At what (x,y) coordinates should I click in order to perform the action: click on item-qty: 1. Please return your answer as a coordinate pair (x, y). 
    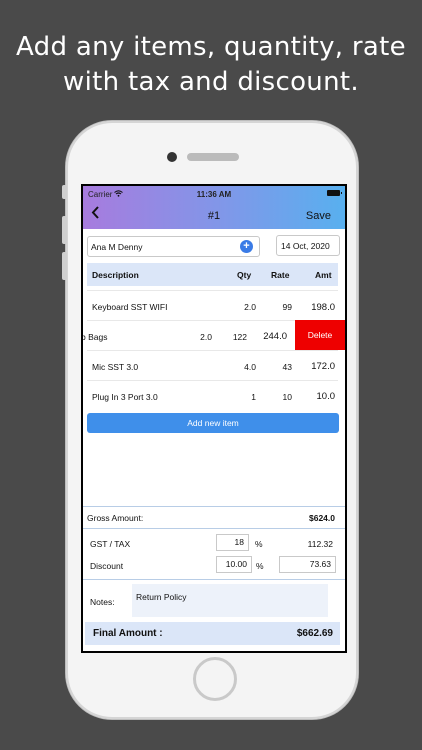
    Looking at the image, I should click on (253, 397).